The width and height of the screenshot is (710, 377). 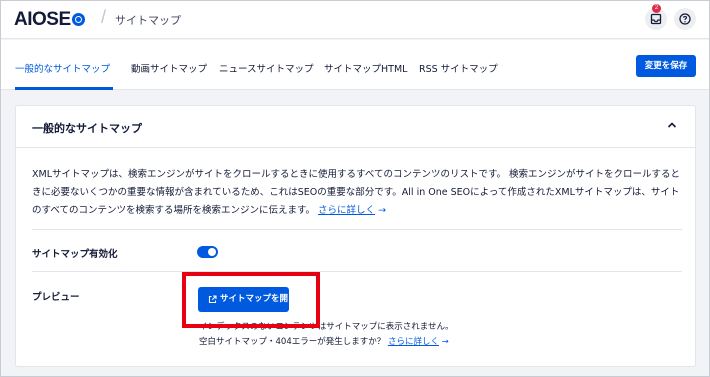 What do you see at coordinates (49, 20) in the screenshot?
I see `aioseo-logo: AIOSE` at bounding box center [49, 20].